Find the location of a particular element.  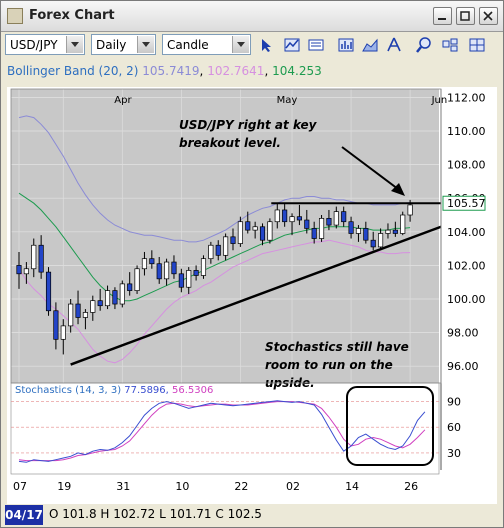

symbol-select: USD/JPY is located at coordinates (45, 44).